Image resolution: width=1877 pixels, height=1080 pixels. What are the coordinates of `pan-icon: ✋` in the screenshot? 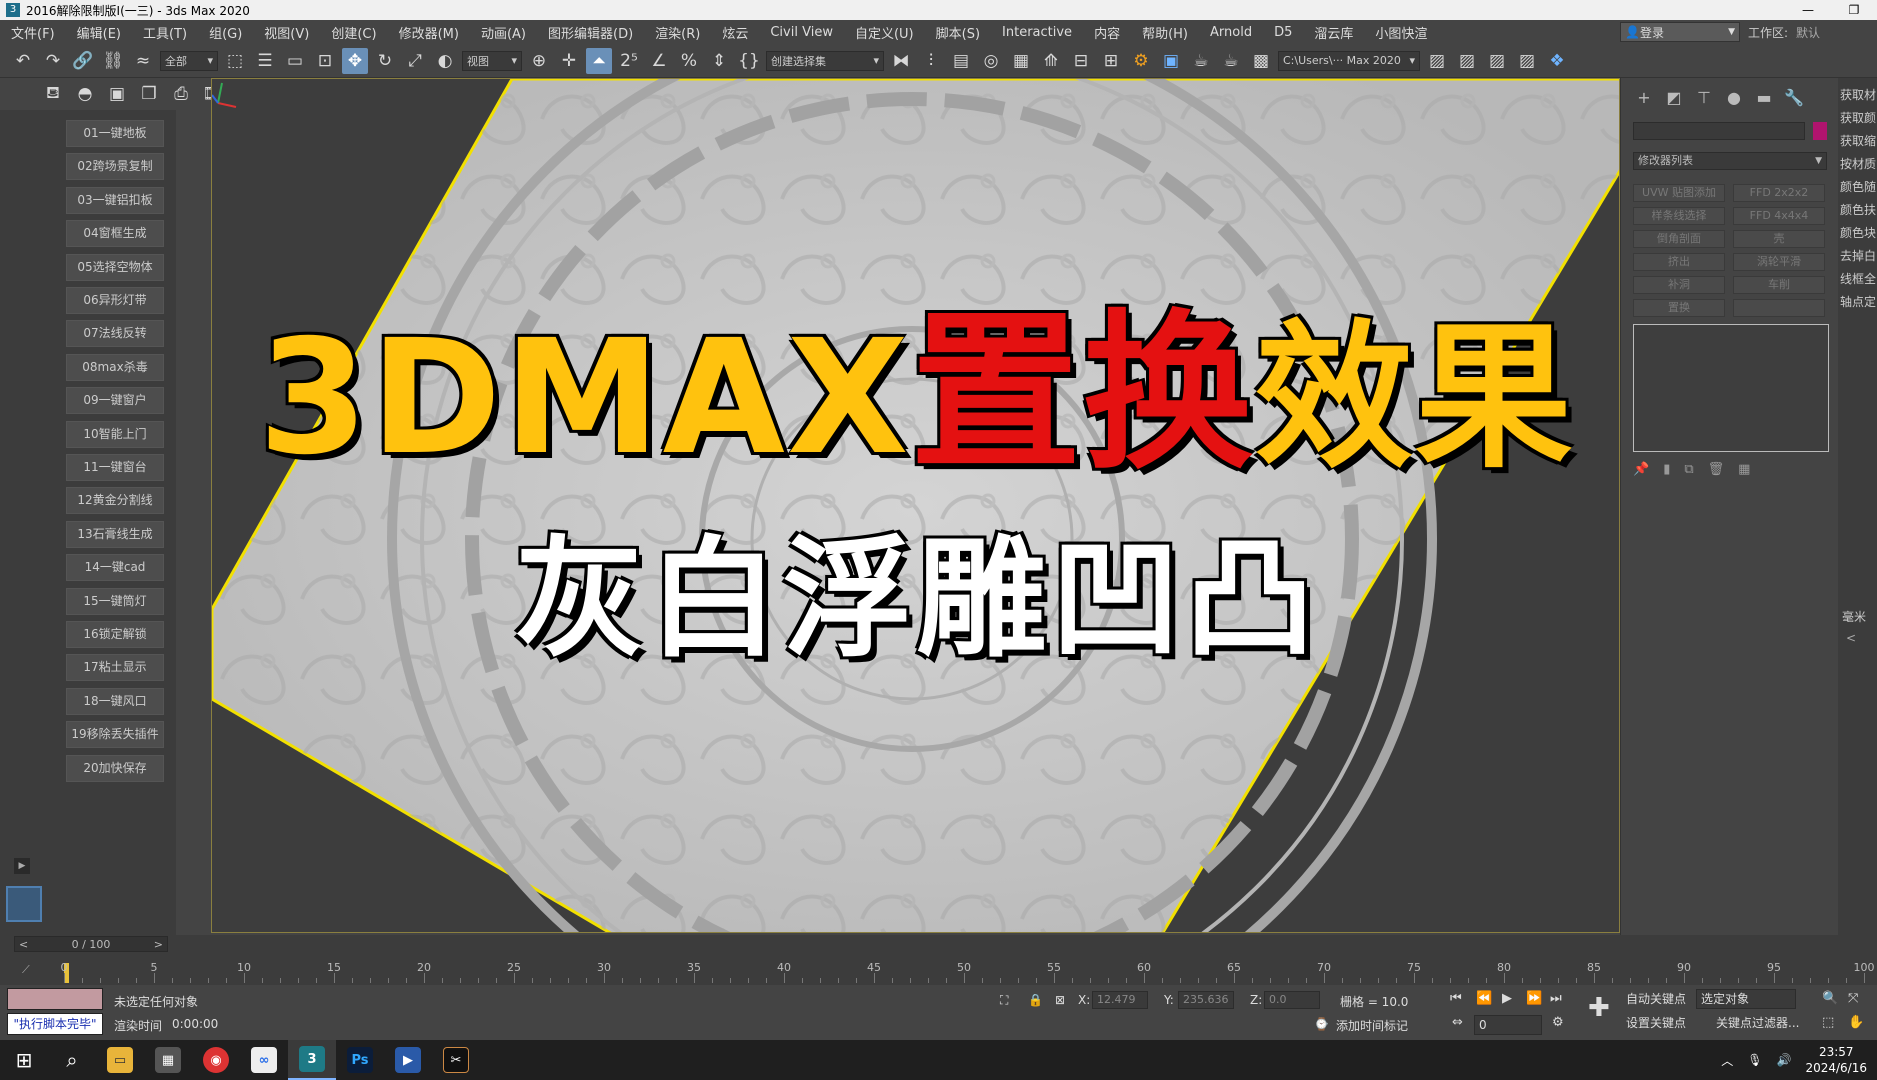 It's located at (1856, 1022).